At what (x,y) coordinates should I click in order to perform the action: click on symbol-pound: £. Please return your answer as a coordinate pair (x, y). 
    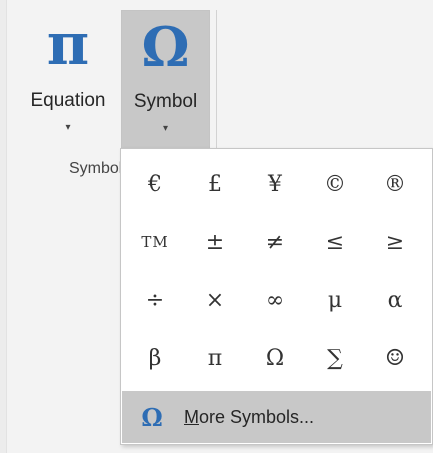
    Looking at the image, I should click on (215, 184).